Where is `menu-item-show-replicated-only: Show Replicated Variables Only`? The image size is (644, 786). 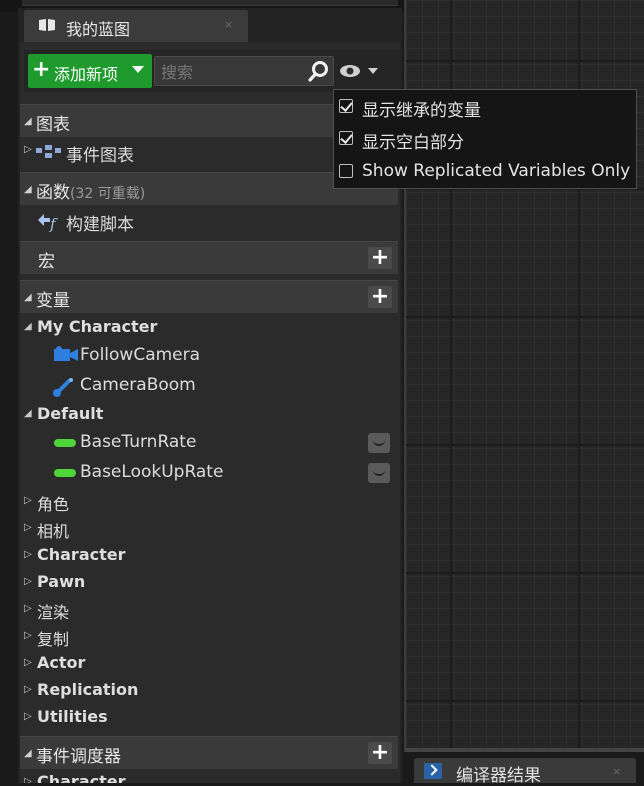 menu-item-show-replicated-only: Show Replicated Variables Only is located at coordinates (485, 172).